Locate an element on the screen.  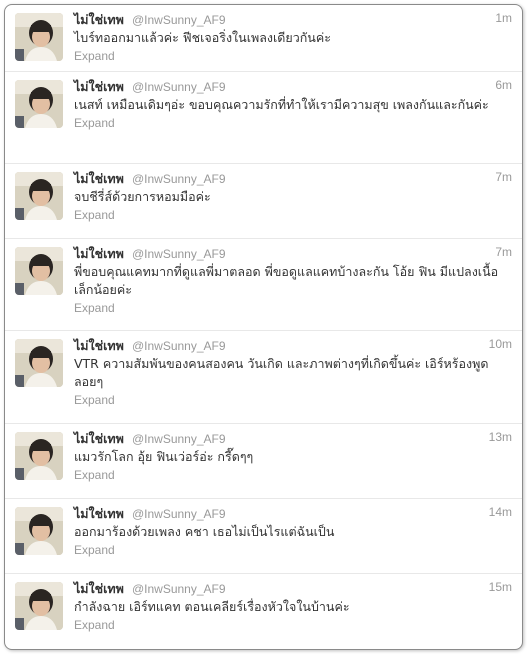
timestamp: 1m is located at coordinates (503, 18).